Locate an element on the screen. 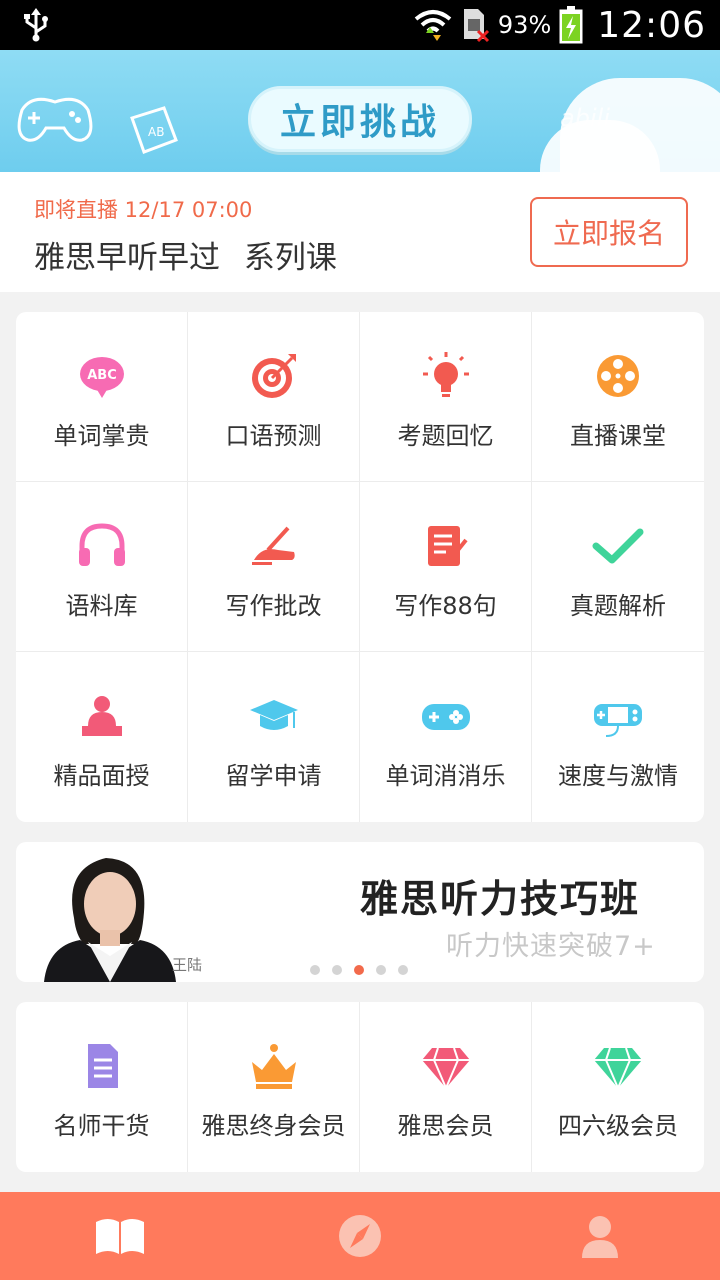 Image resolution: width=720 pixels, height=1280 pixels. banner-deco-text: abili is located at coordinates (585, 118).